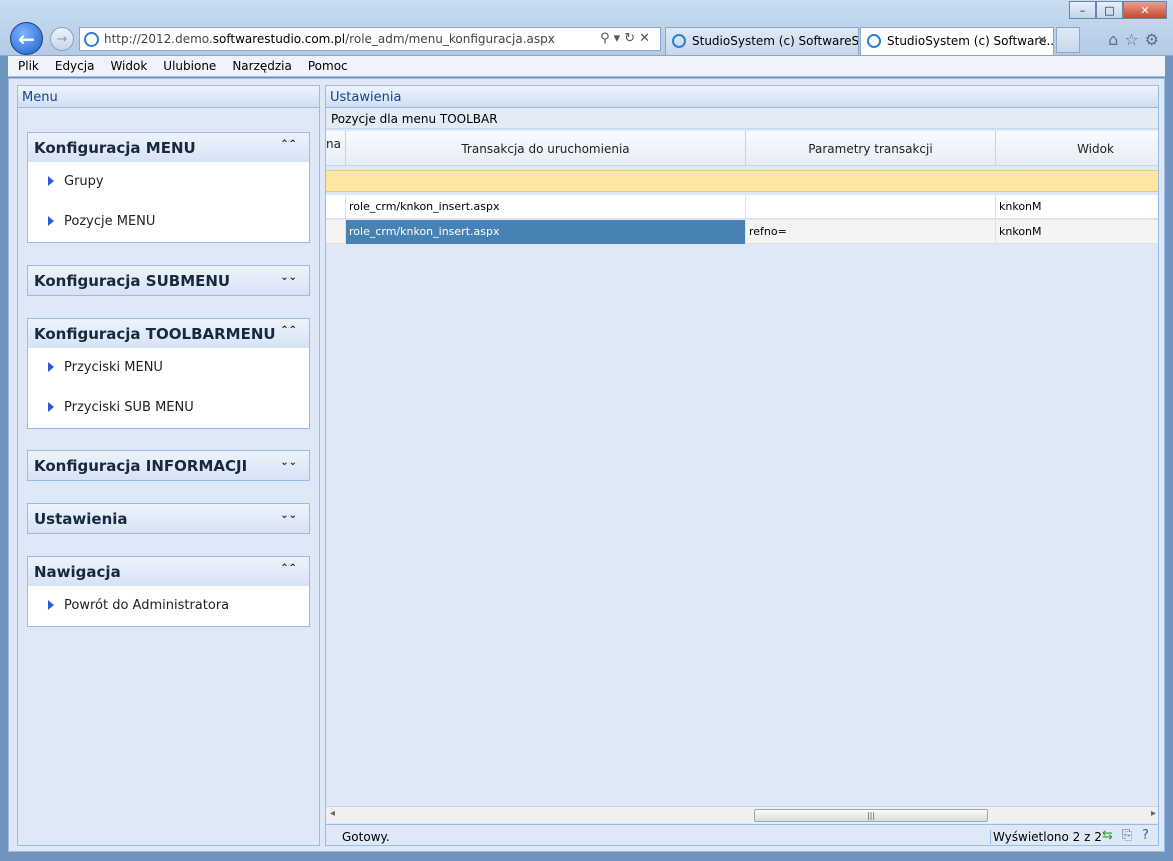 This screenshot has height=861, width=1173. I want to click on settings-panel-title: Ustawienia, so click(742, 97).